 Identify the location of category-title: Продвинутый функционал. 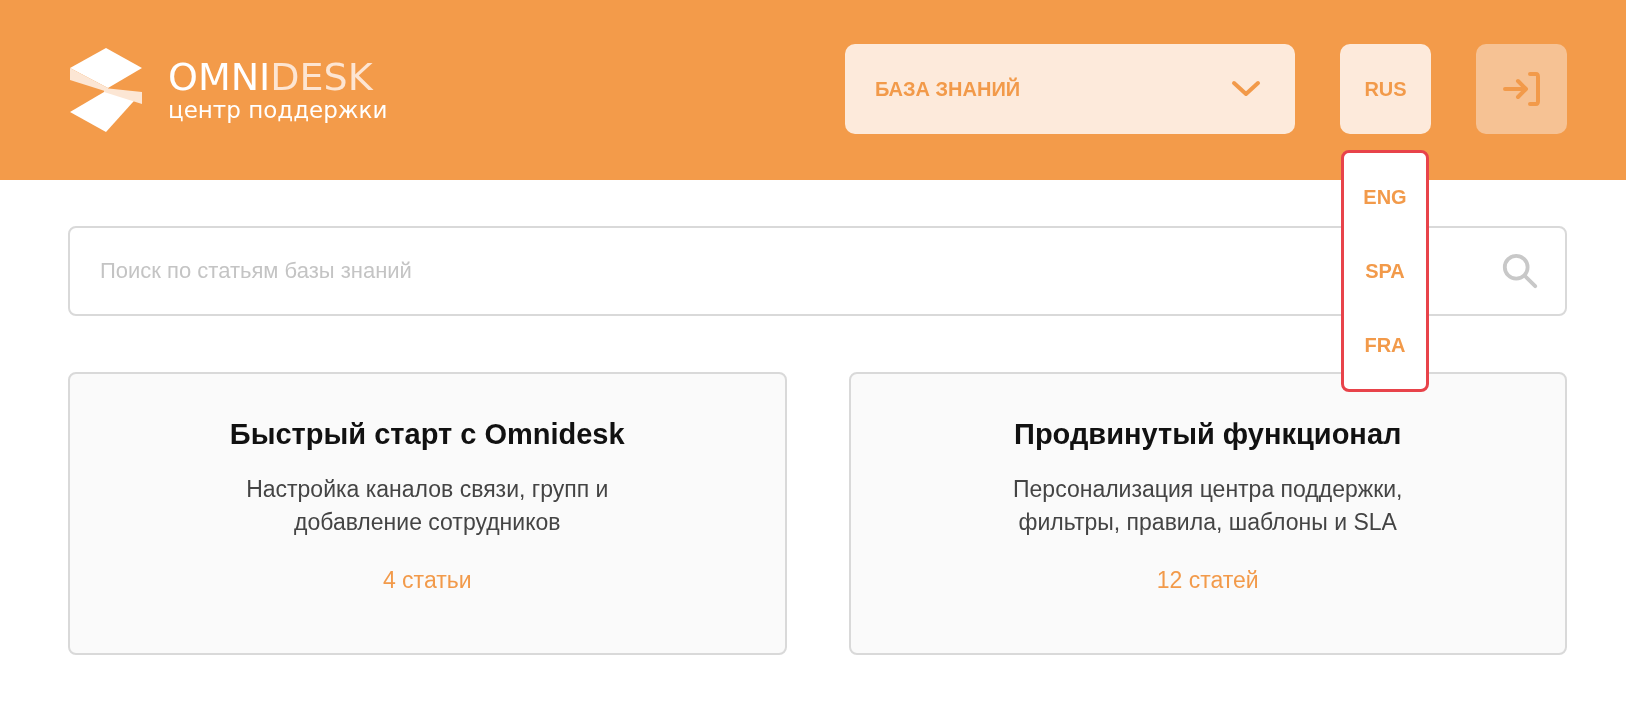
(1208, 434).